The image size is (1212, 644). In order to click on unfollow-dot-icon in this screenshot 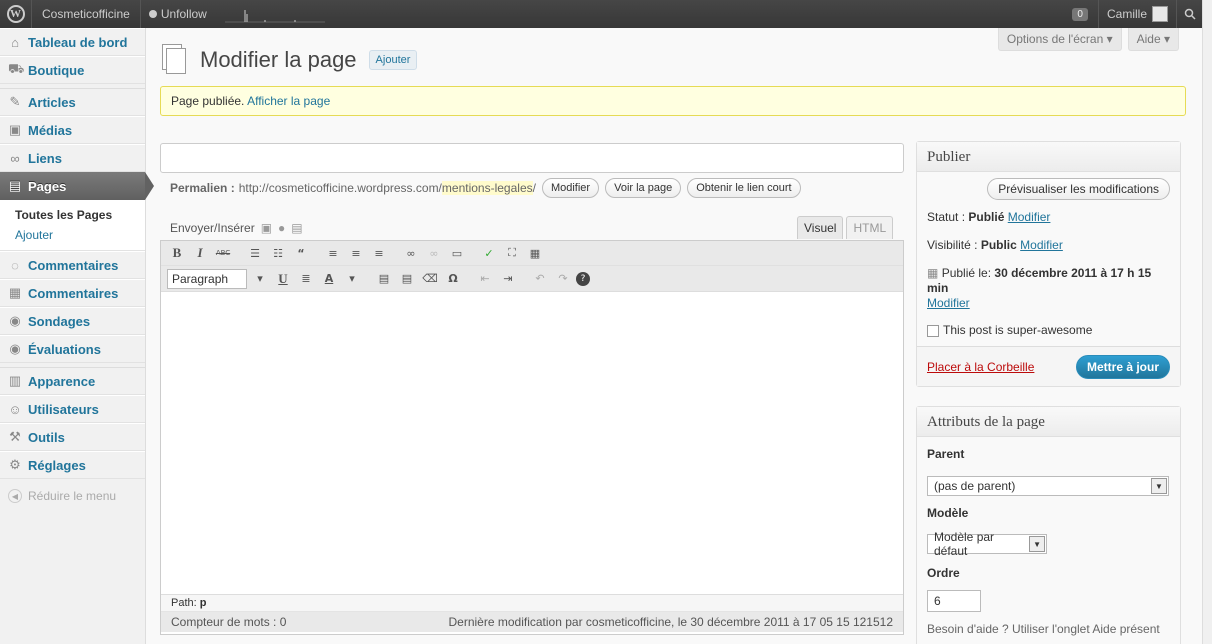, I will do `click(152, 14)`.